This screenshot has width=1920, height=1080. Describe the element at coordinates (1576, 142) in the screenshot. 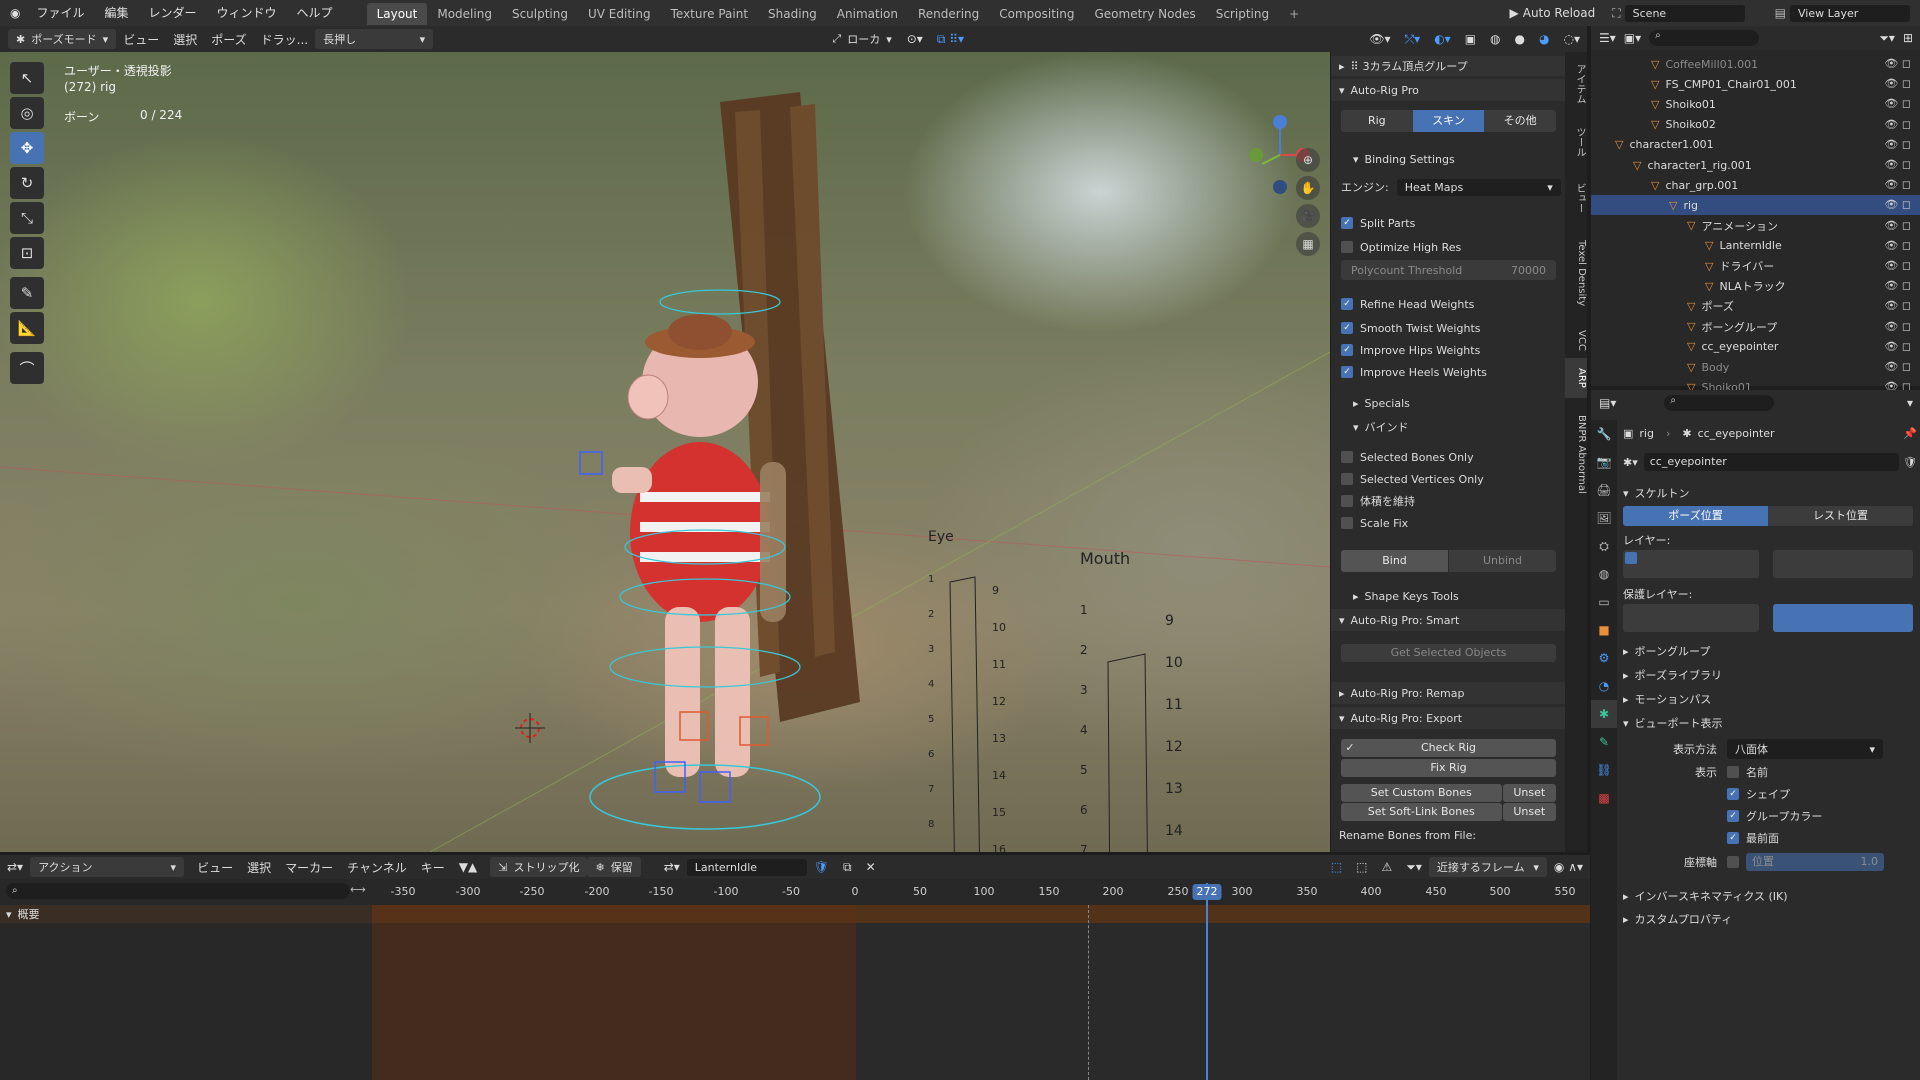

I see `tab-tool: ツール` at that location.